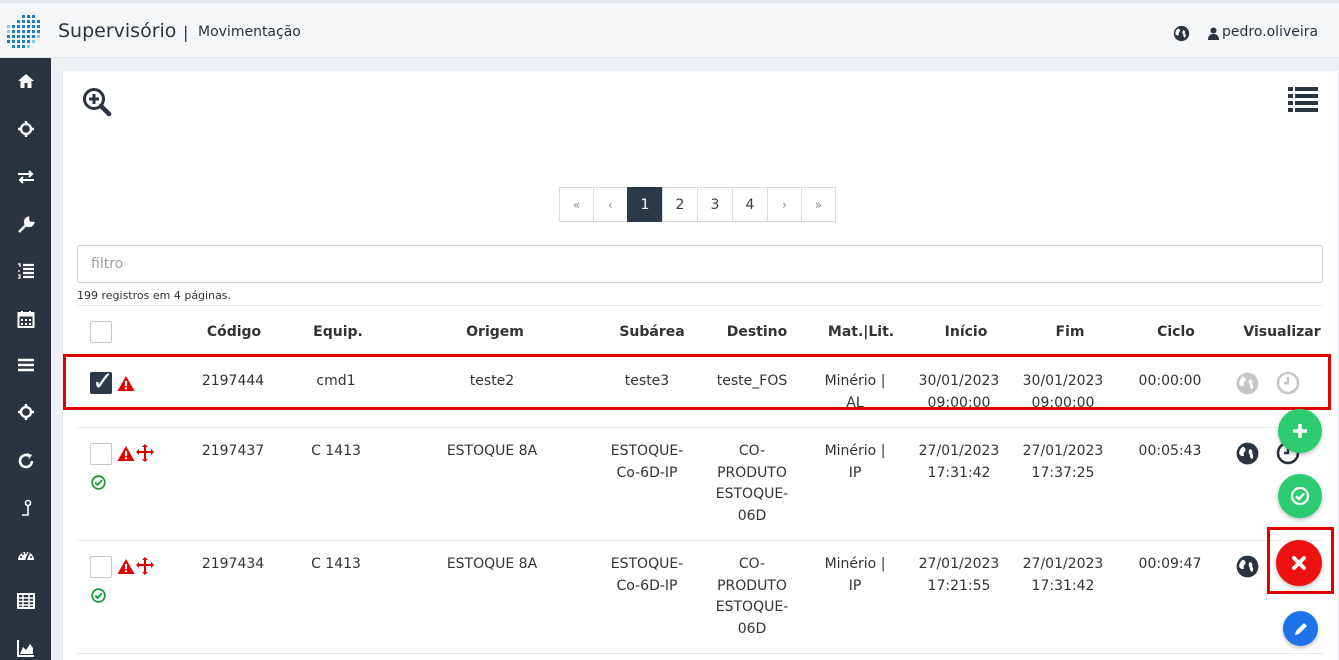 Image resolution: width=1339 pixels, height=660 pixels. I want to click on page-prev-button: ‹, so click(610, 204).